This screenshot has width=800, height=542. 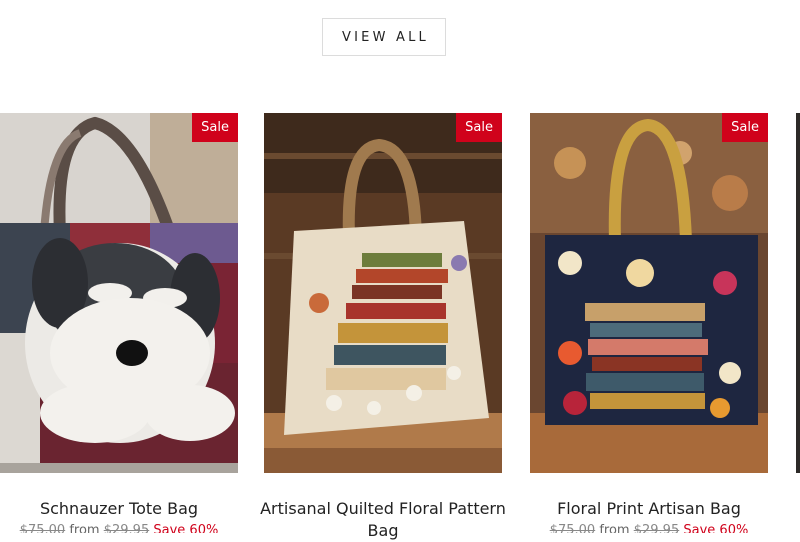 What do you see at coordinates (383, 520) in the screenshot?
I see `product-title: Artisanal Quilted Floral Pattern Bag` at bounding box center [383, 520].